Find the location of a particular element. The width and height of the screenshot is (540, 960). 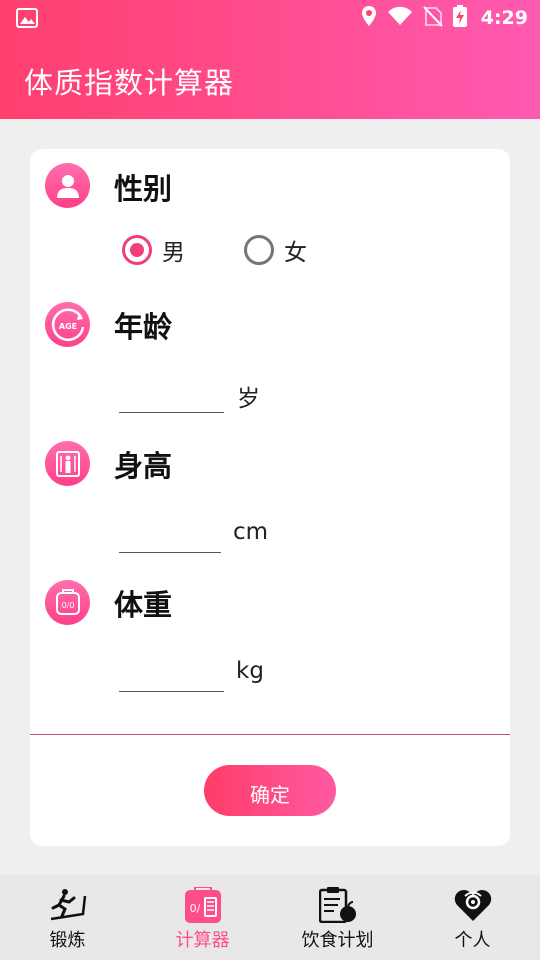

bottom-nav: 锻炼 0/ 计算器 饮食计划 个人 is located at coordinates (270, 917).